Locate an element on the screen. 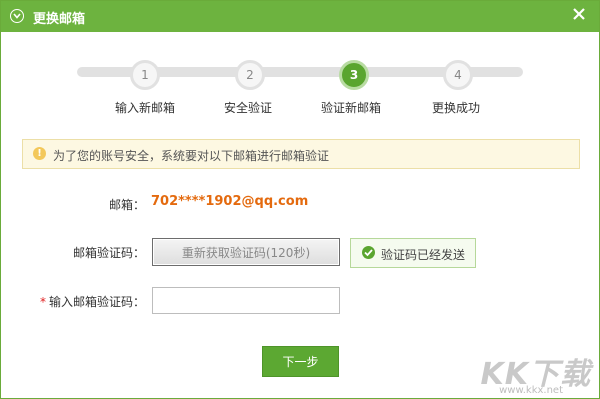  check-circle-icon is located at coordinates (368, 252).